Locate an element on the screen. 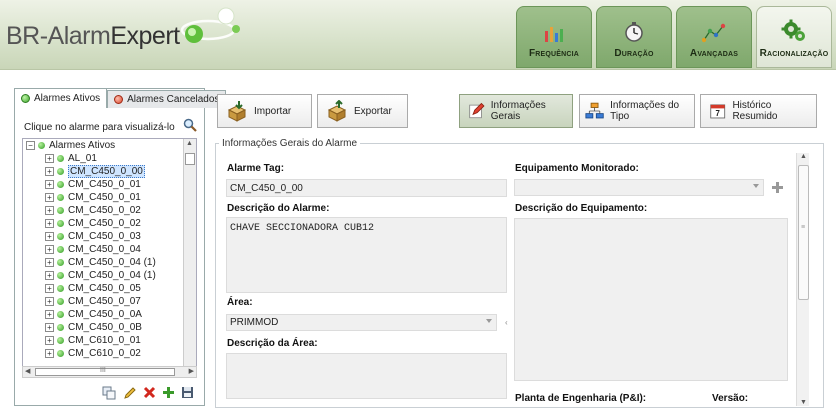 The width and height of the screenshot is (836, 419). export-button: Exportar is located at coordinates (362, 111).